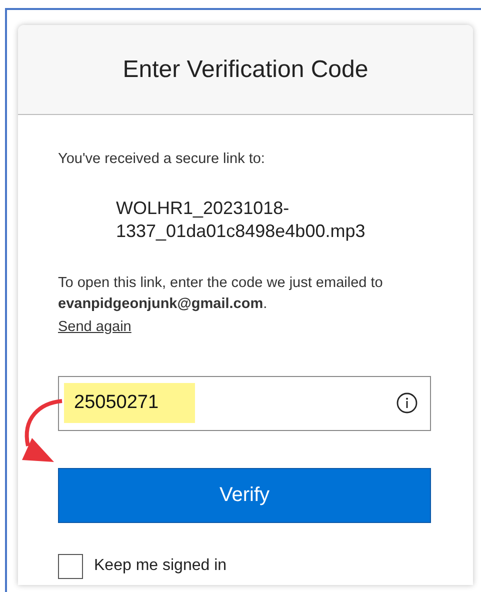 The width and height of the screenshot is (481, 592). Describe the element at coordinates (160, 566) in the screenshot. I see `checkbox-label: Keep me signed in` at that location.